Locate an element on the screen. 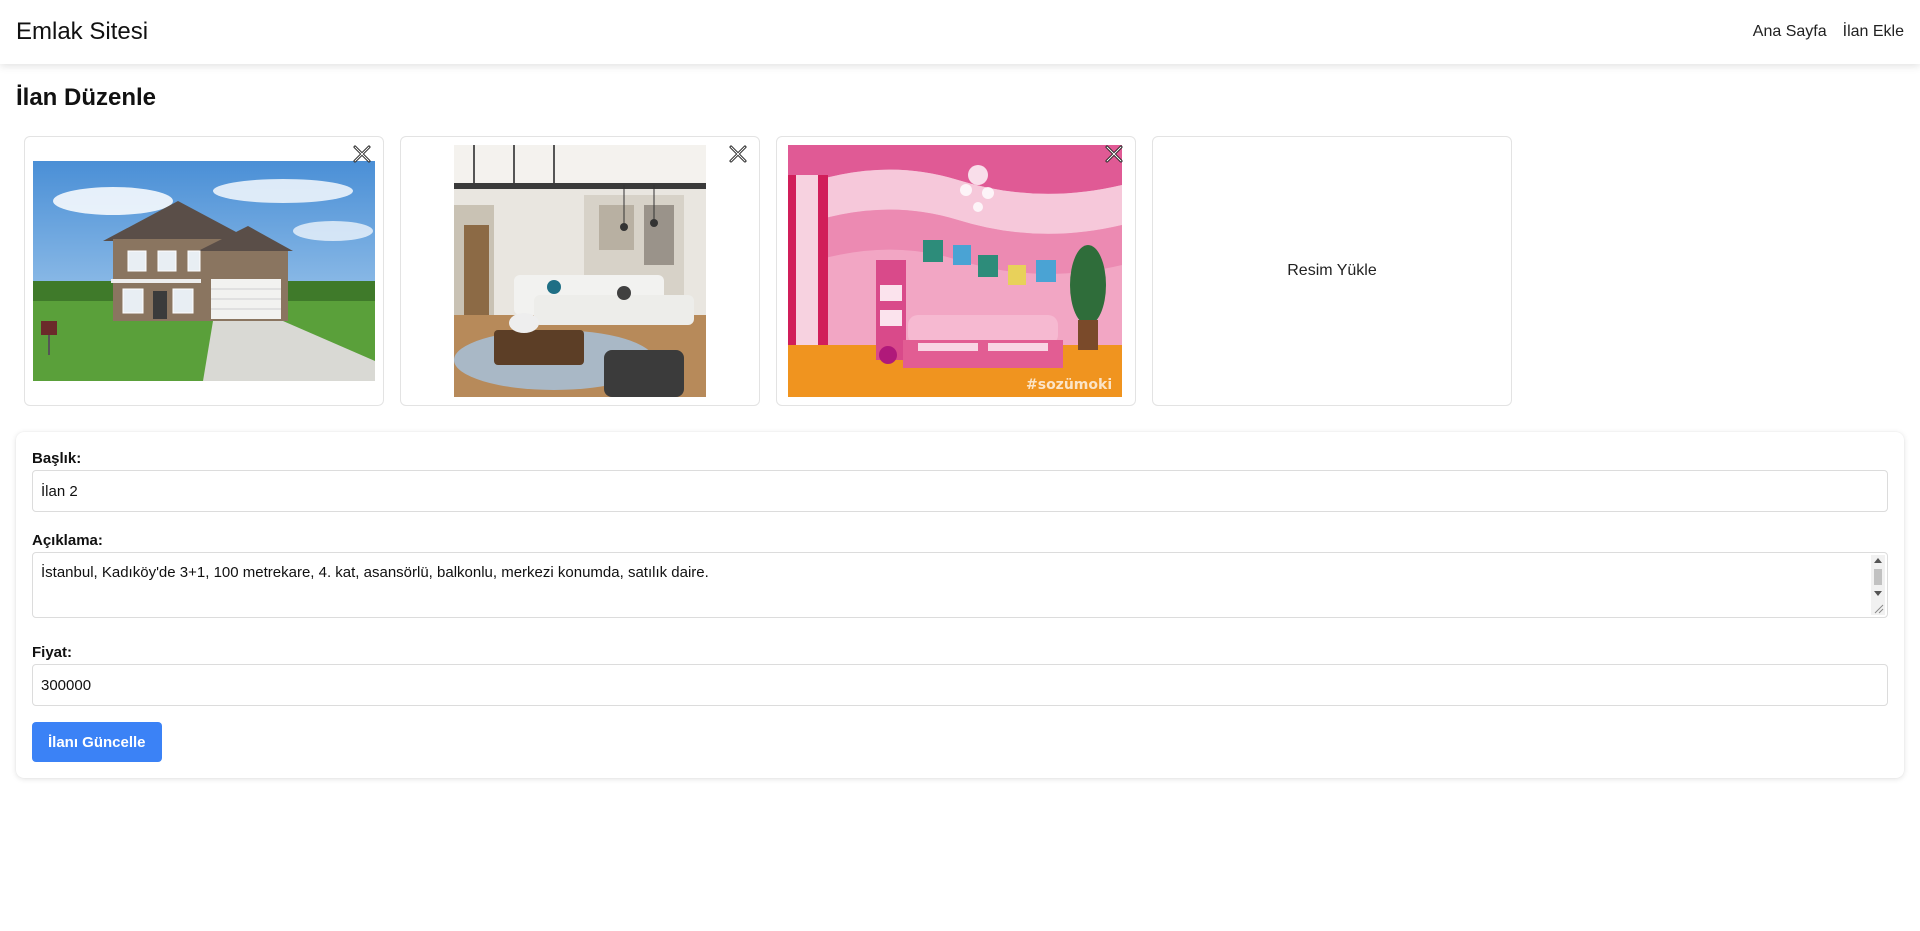  top-navbar: Emlak Sitesi Ana Sayfa İlan Ekle is located at coordinates (960, 32).